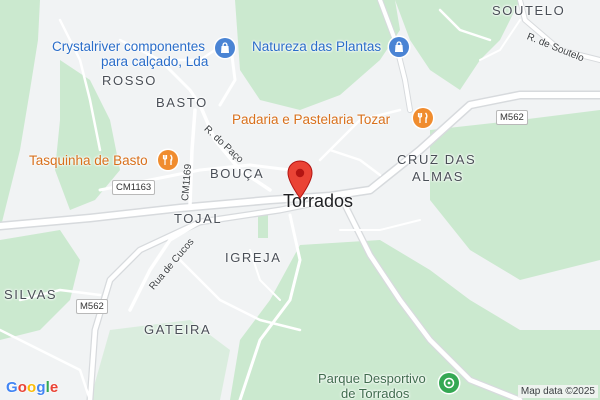  Describe the element at coordinates (311, 120) in the screenshot. I see `poi-label-padaria-tozar: Padaria e Pastelaria Tozar` at that location.